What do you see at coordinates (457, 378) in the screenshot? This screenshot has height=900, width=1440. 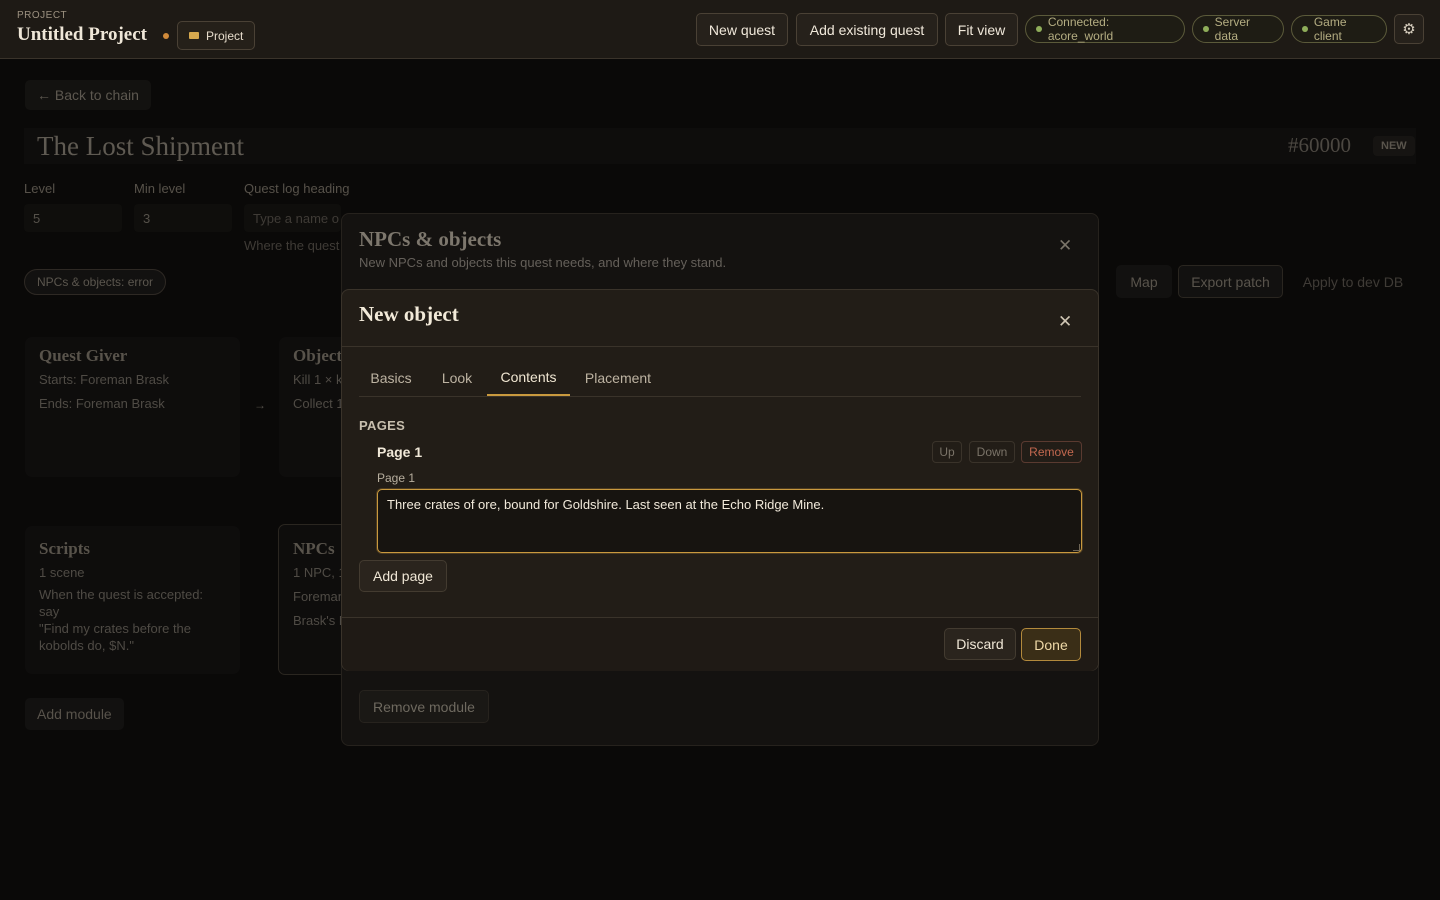 I see `tab-look: Look` at bounding box center [457, 378].